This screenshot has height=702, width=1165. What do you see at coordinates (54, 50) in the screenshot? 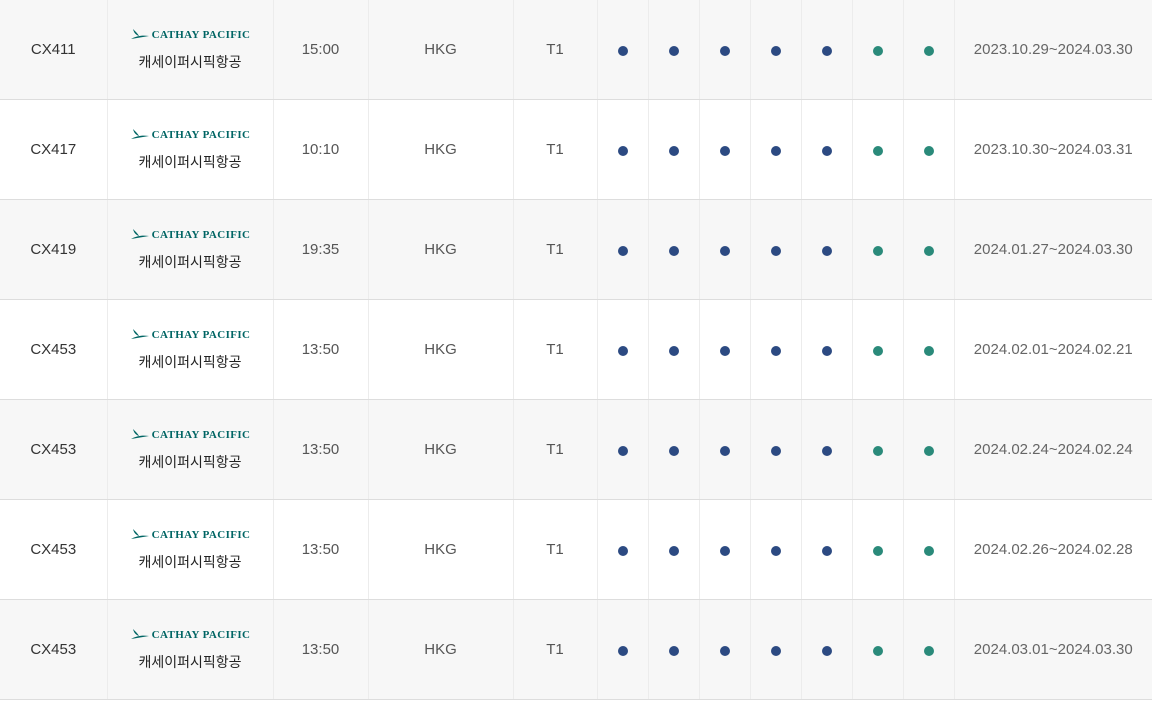
I see `flight-number: CX411` at bounding box center [54, 50].